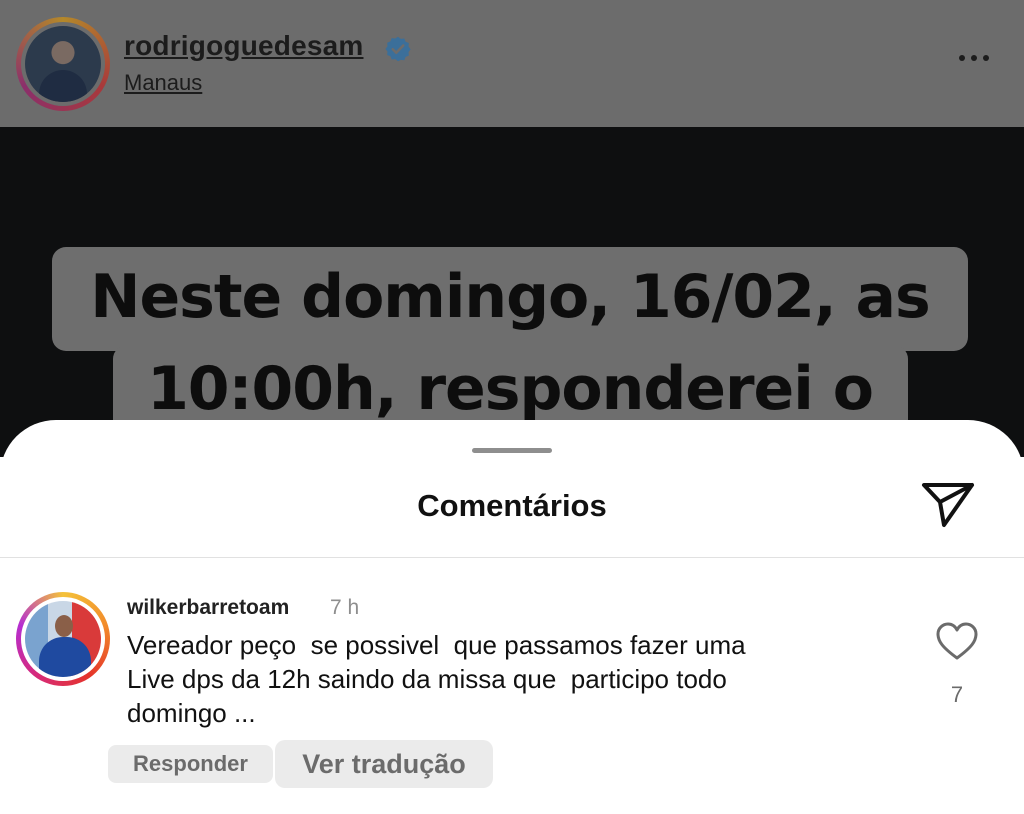 The image size is (1024, 814). I want to click on more-horizontal-icon, so click(962, 58).